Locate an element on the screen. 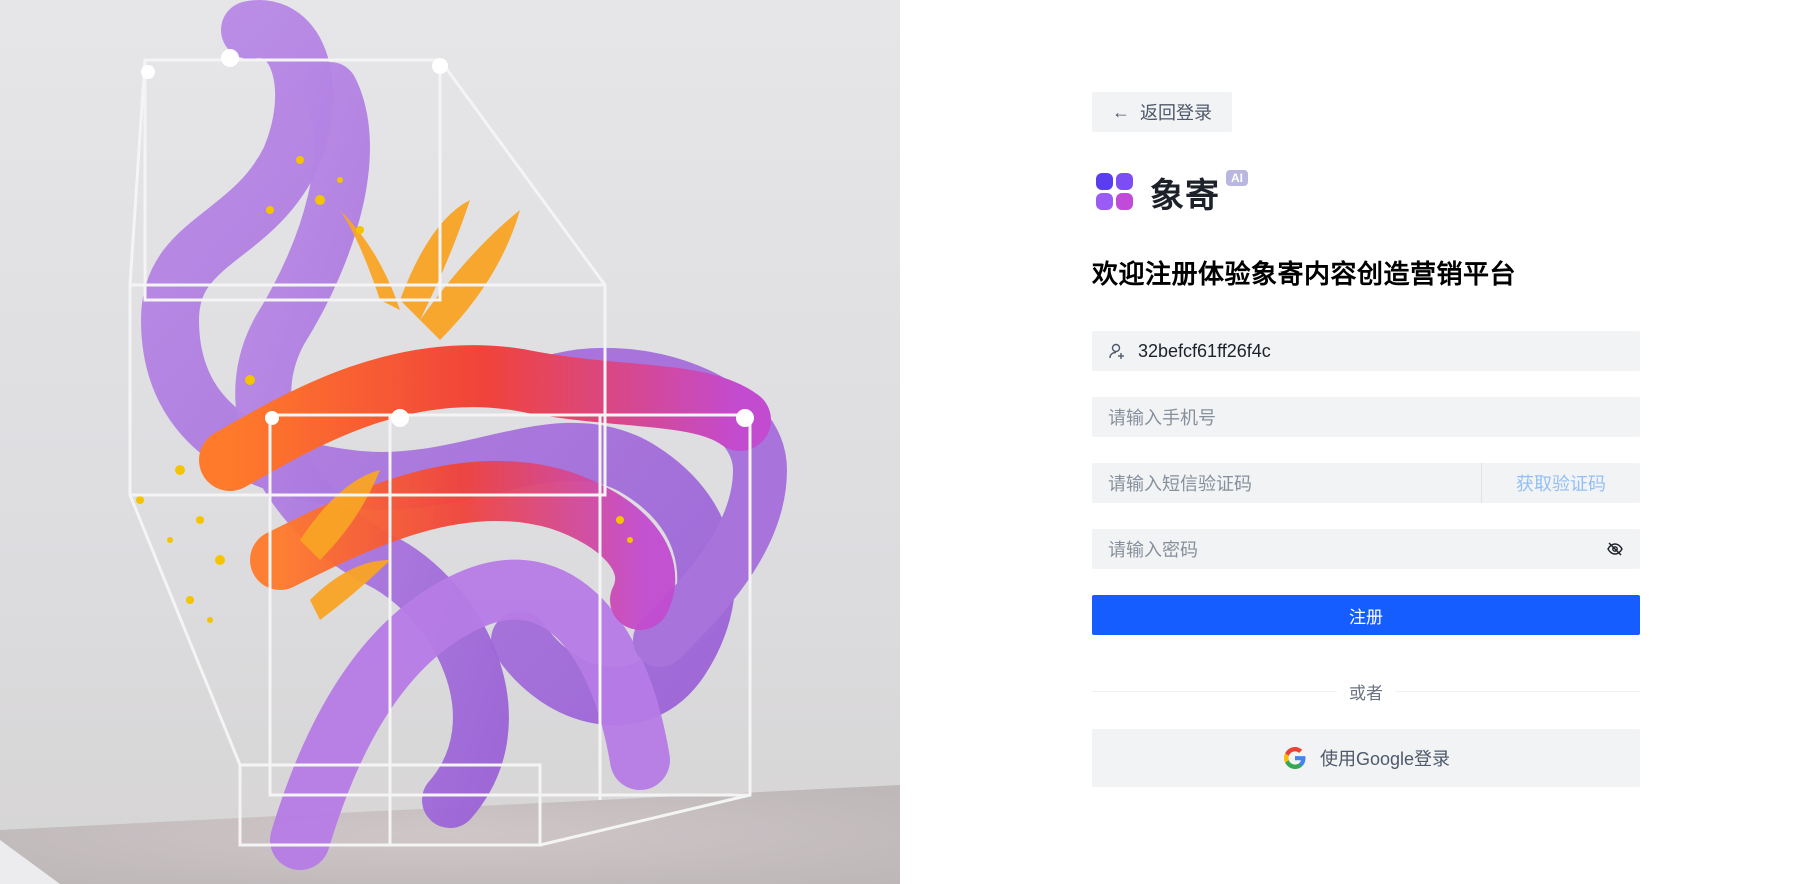 This screenshot has height=884, width=1806. ai-badge: AI is located at coordinates (1237, 178).